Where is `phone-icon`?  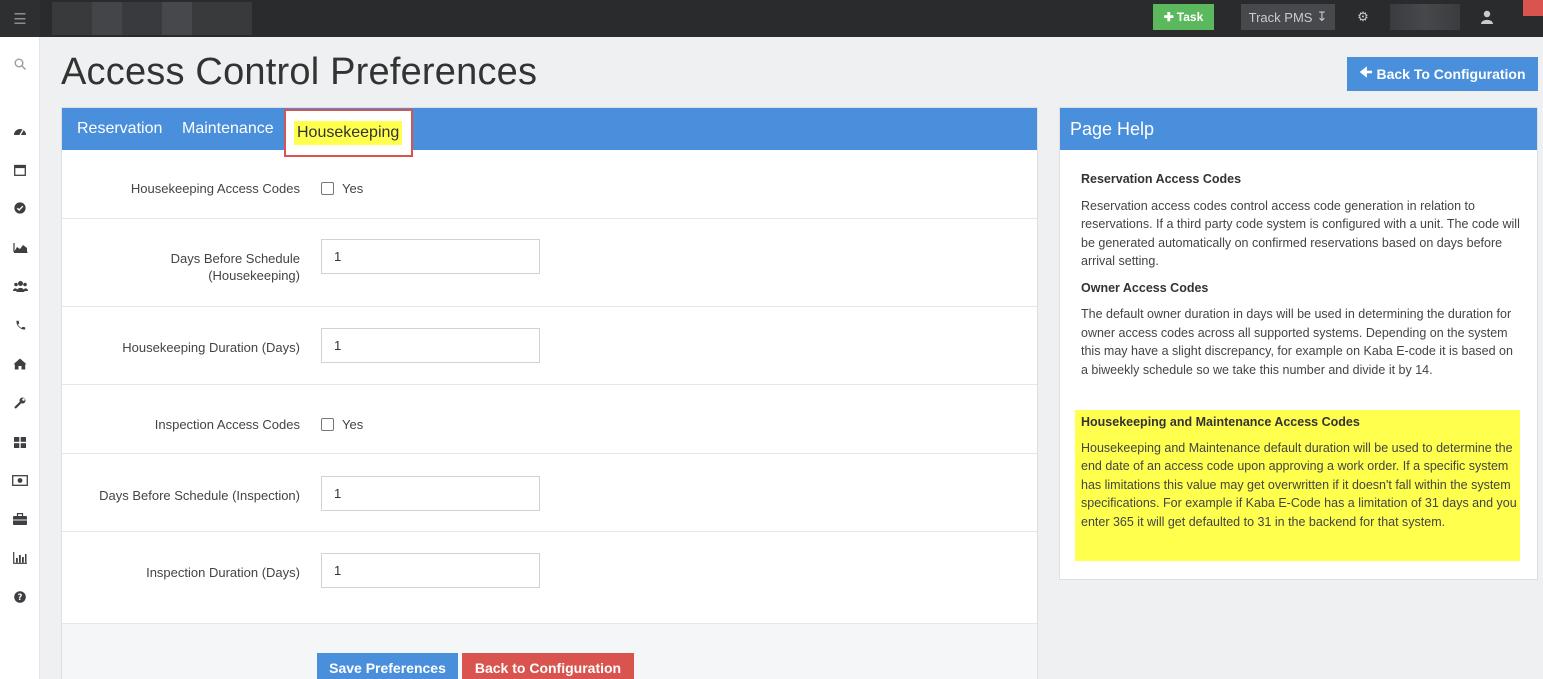
phone-icon is located at coordinates (20, 325).